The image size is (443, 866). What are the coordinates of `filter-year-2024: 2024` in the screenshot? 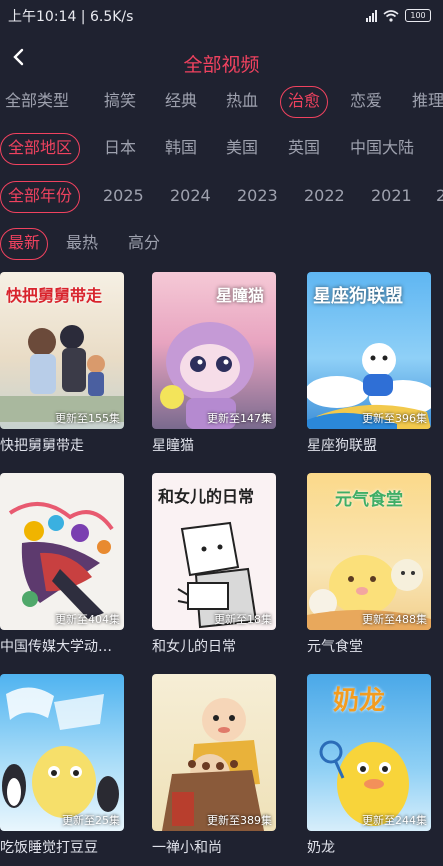 It's located at (190, 196).